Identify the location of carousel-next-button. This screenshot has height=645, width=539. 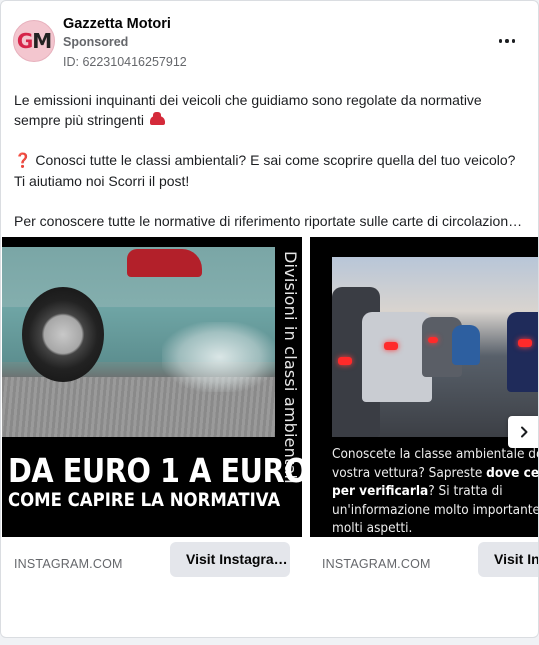
(523, 432).